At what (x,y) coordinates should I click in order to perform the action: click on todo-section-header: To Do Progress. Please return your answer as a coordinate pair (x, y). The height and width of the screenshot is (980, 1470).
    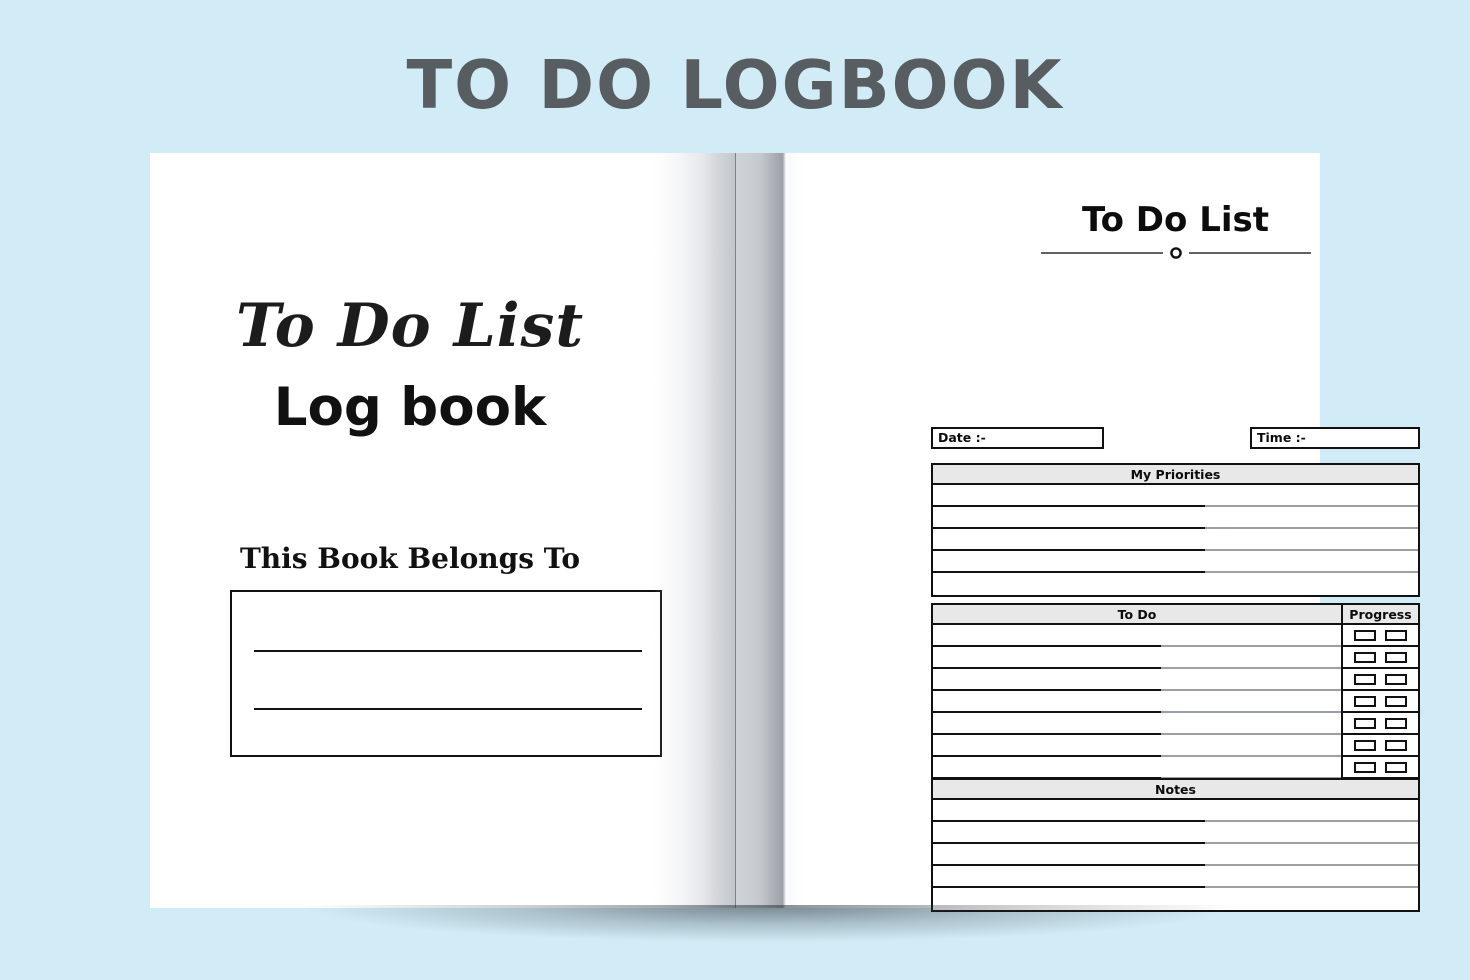
    Looking at the image, I should click on (1175, 615).